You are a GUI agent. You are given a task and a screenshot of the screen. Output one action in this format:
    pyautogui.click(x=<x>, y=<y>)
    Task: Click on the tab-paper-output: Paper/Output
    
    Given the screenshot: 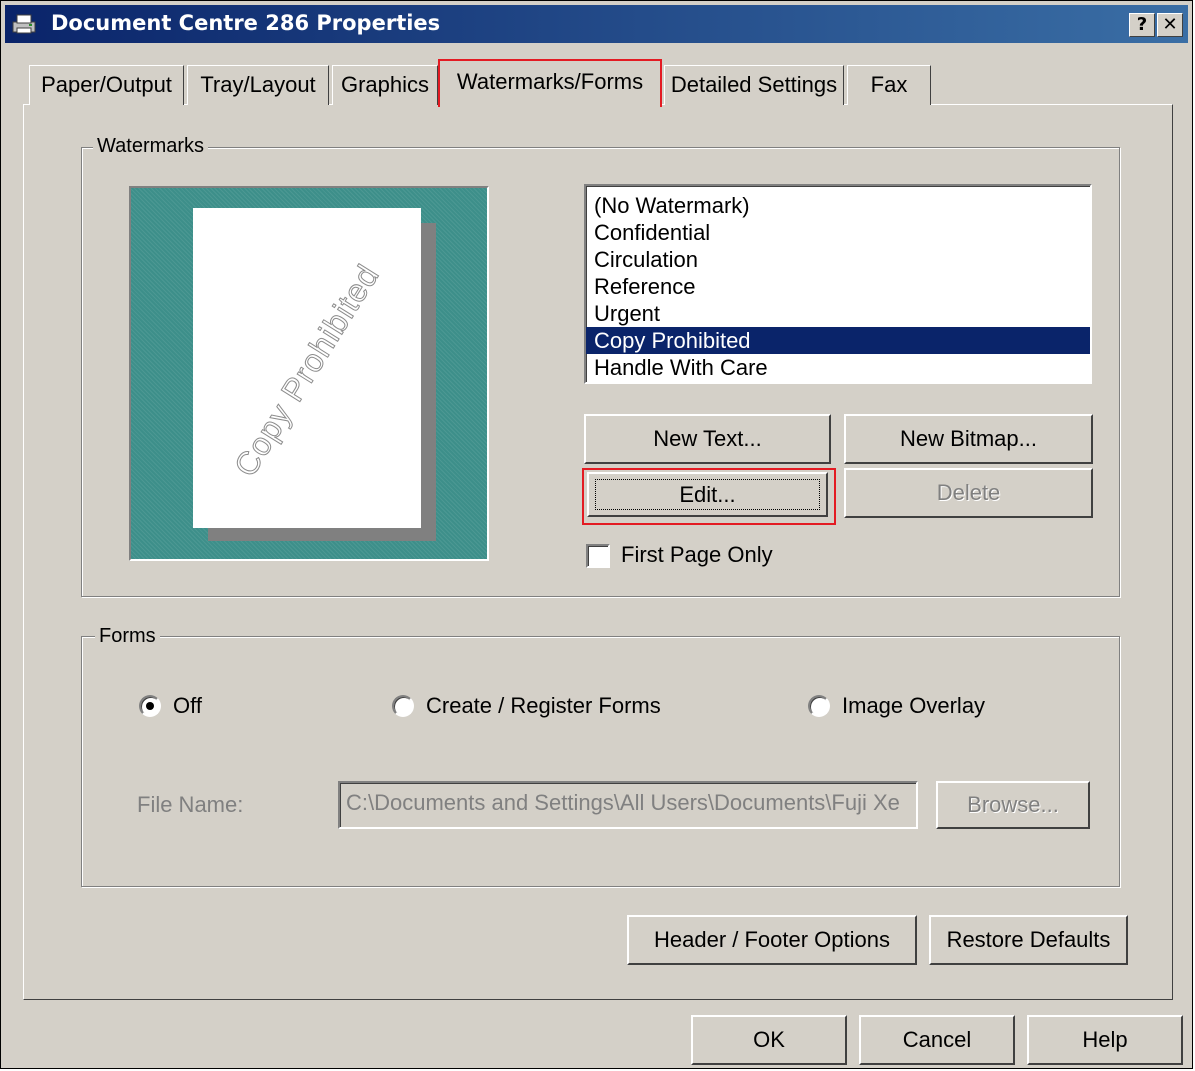 What is the action you would take?
    pyautogui.click(x=106, y=85)
    